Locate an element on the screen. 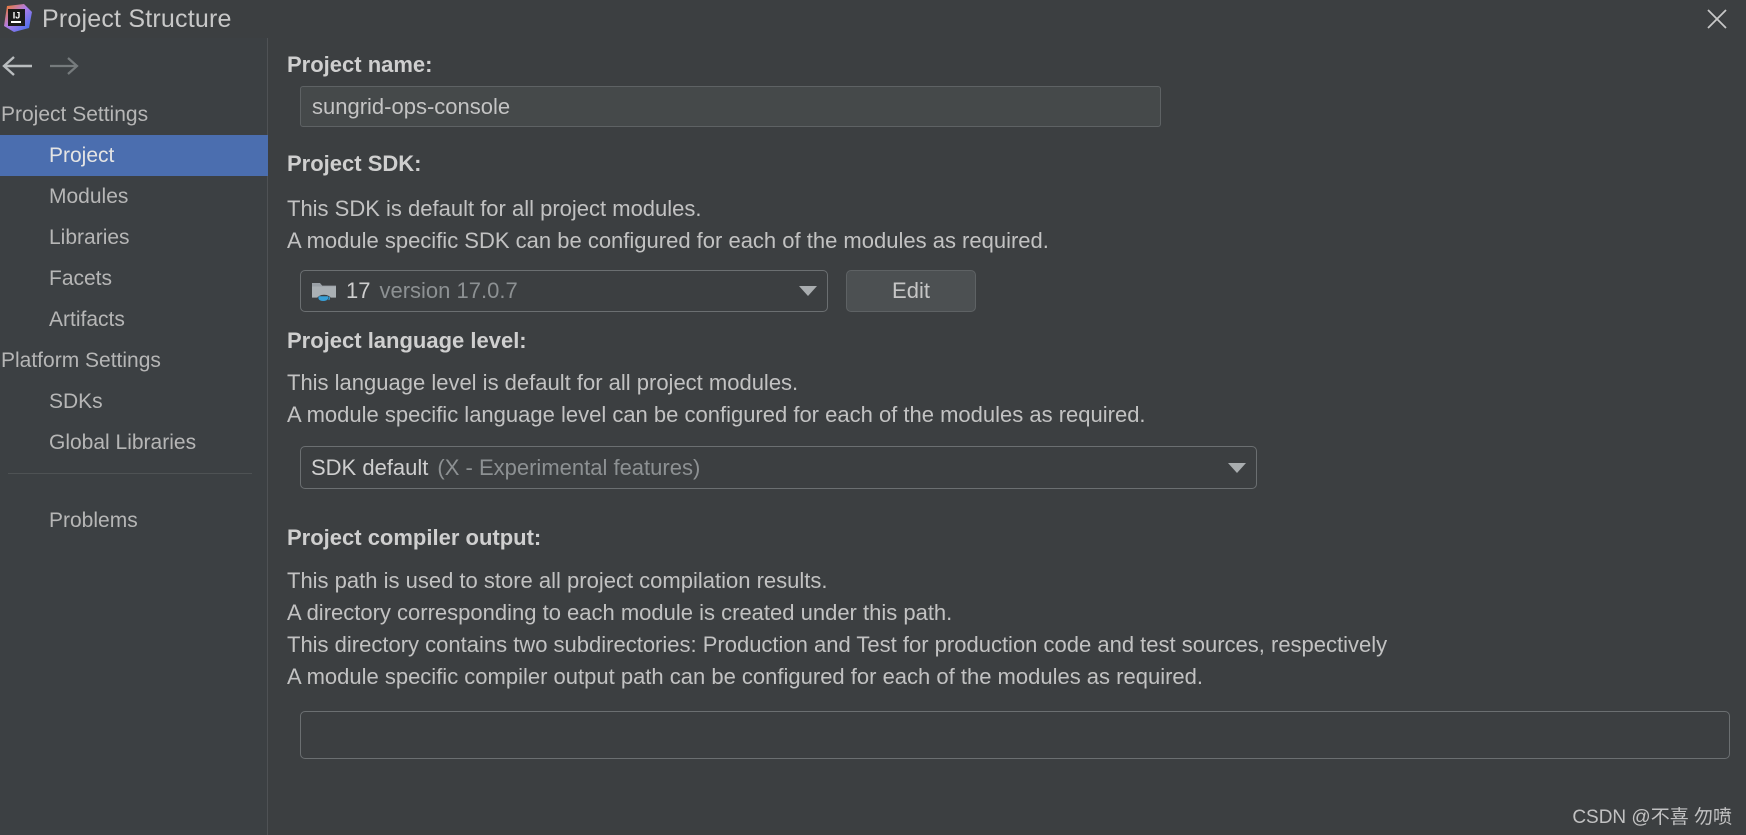 This screenshot has width=1746, height=835. project-sdk-dropdown: 17 version 17.0.7 is located at coordinates (564, 291).